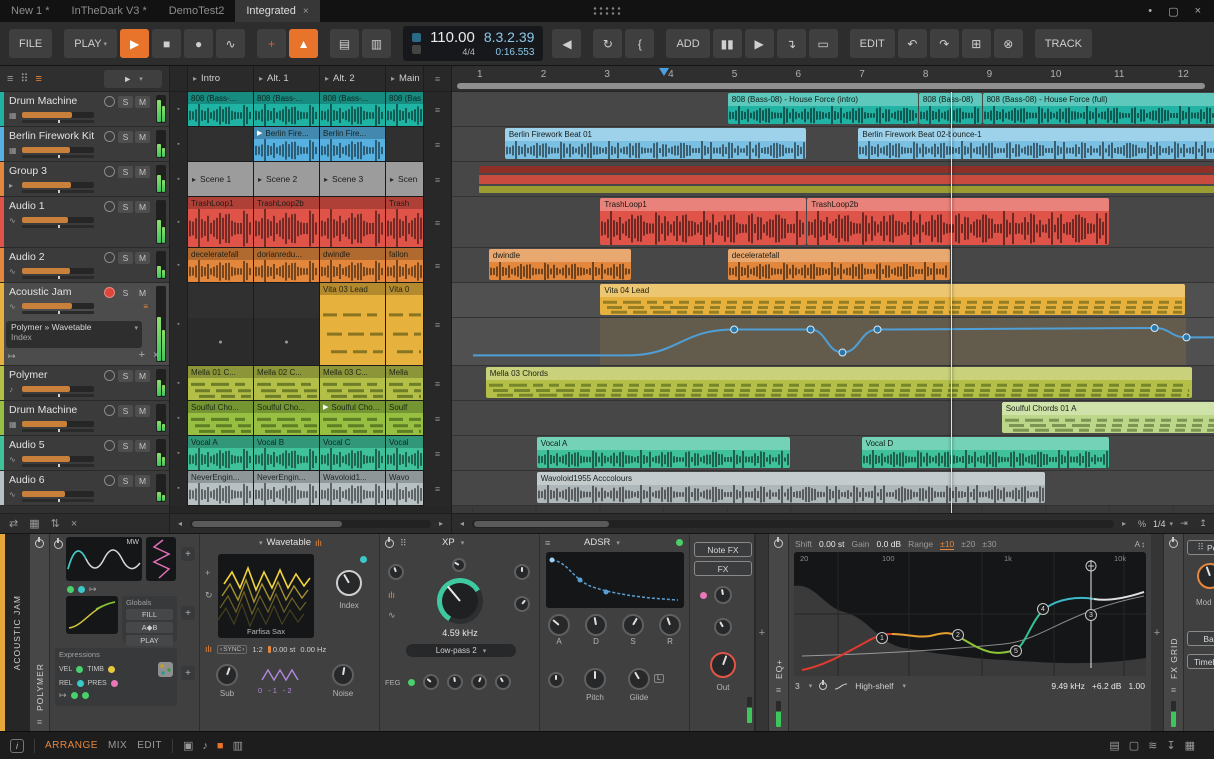 The image size is (1214, 759). What do you see at coordinates (460, 601) in the screenshot?
I see `cutoff-knob` at bounding box center [460, 601].